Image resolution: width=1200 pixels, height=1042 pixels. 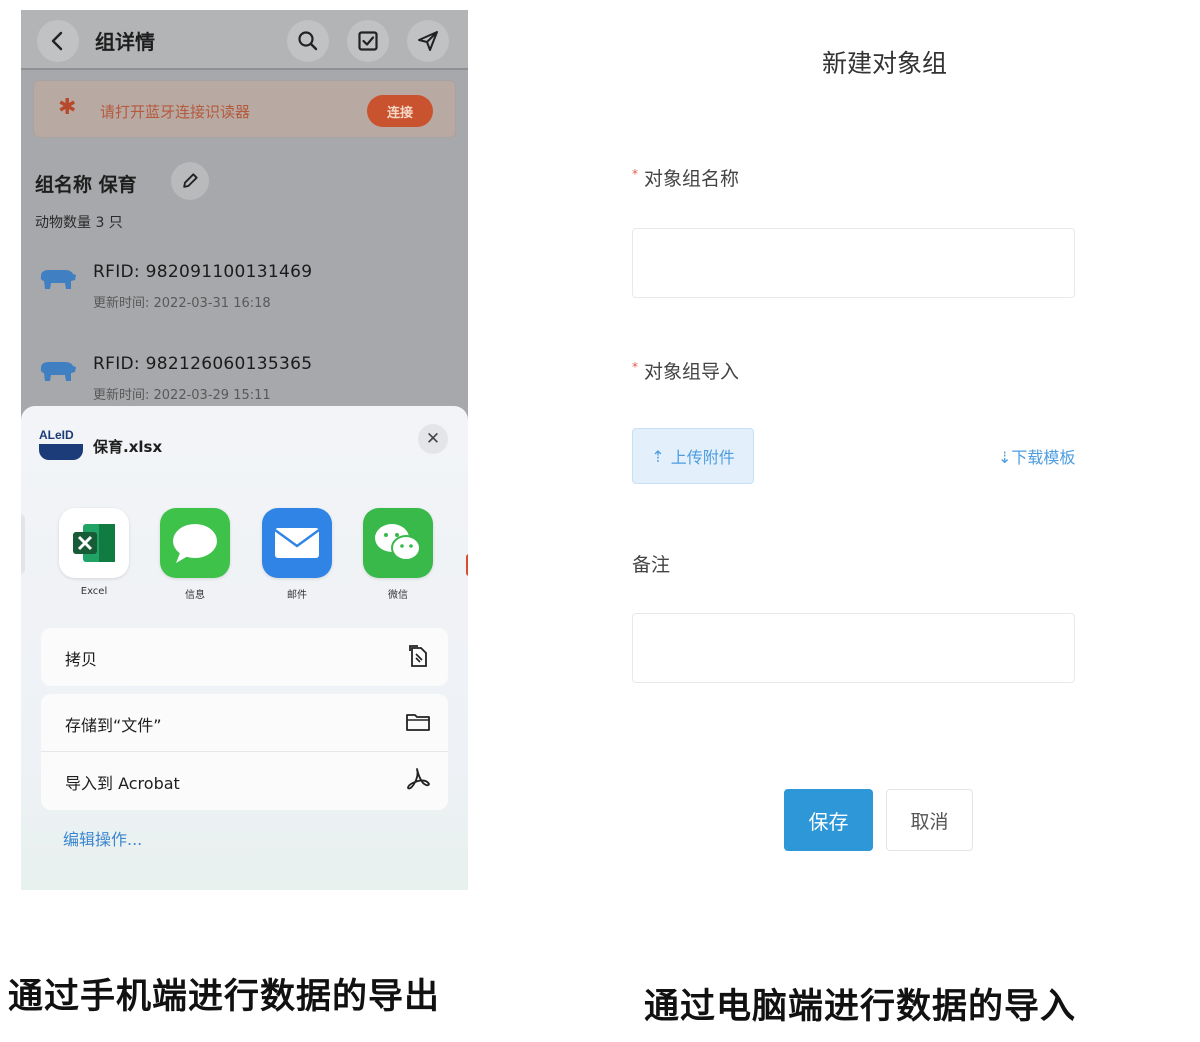 I want to click on caption-right: 通过电脑端进行数据的导入, so click(x=860, y=1007).